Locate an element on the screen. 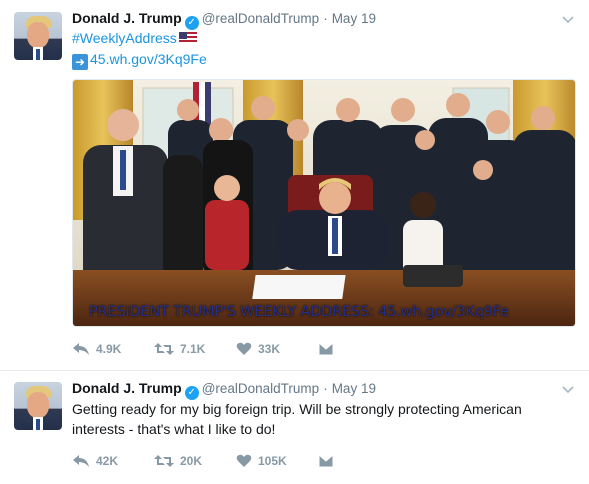 The width and height of the screenshot is (589, 484). like-button: 33K is located at coordinates (277, 349).